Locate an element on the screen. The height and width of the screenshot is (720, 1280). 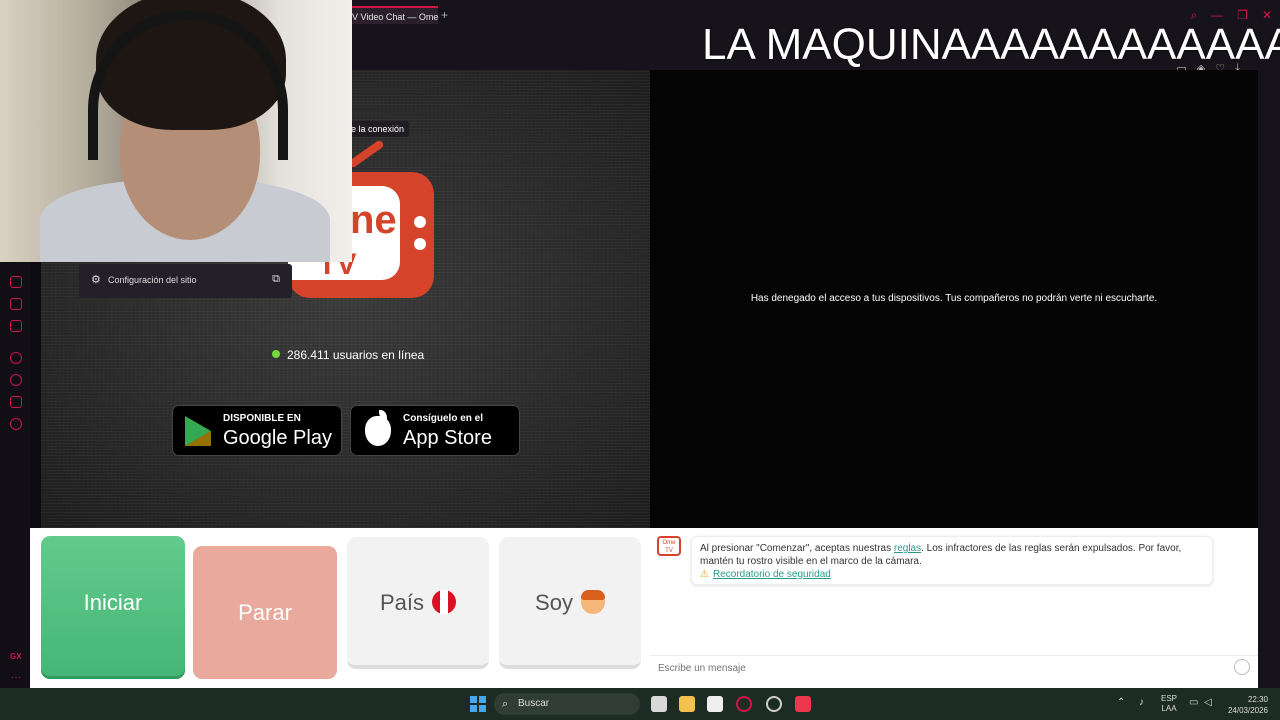
online-dot-icon is located at coordinates (276, 354).